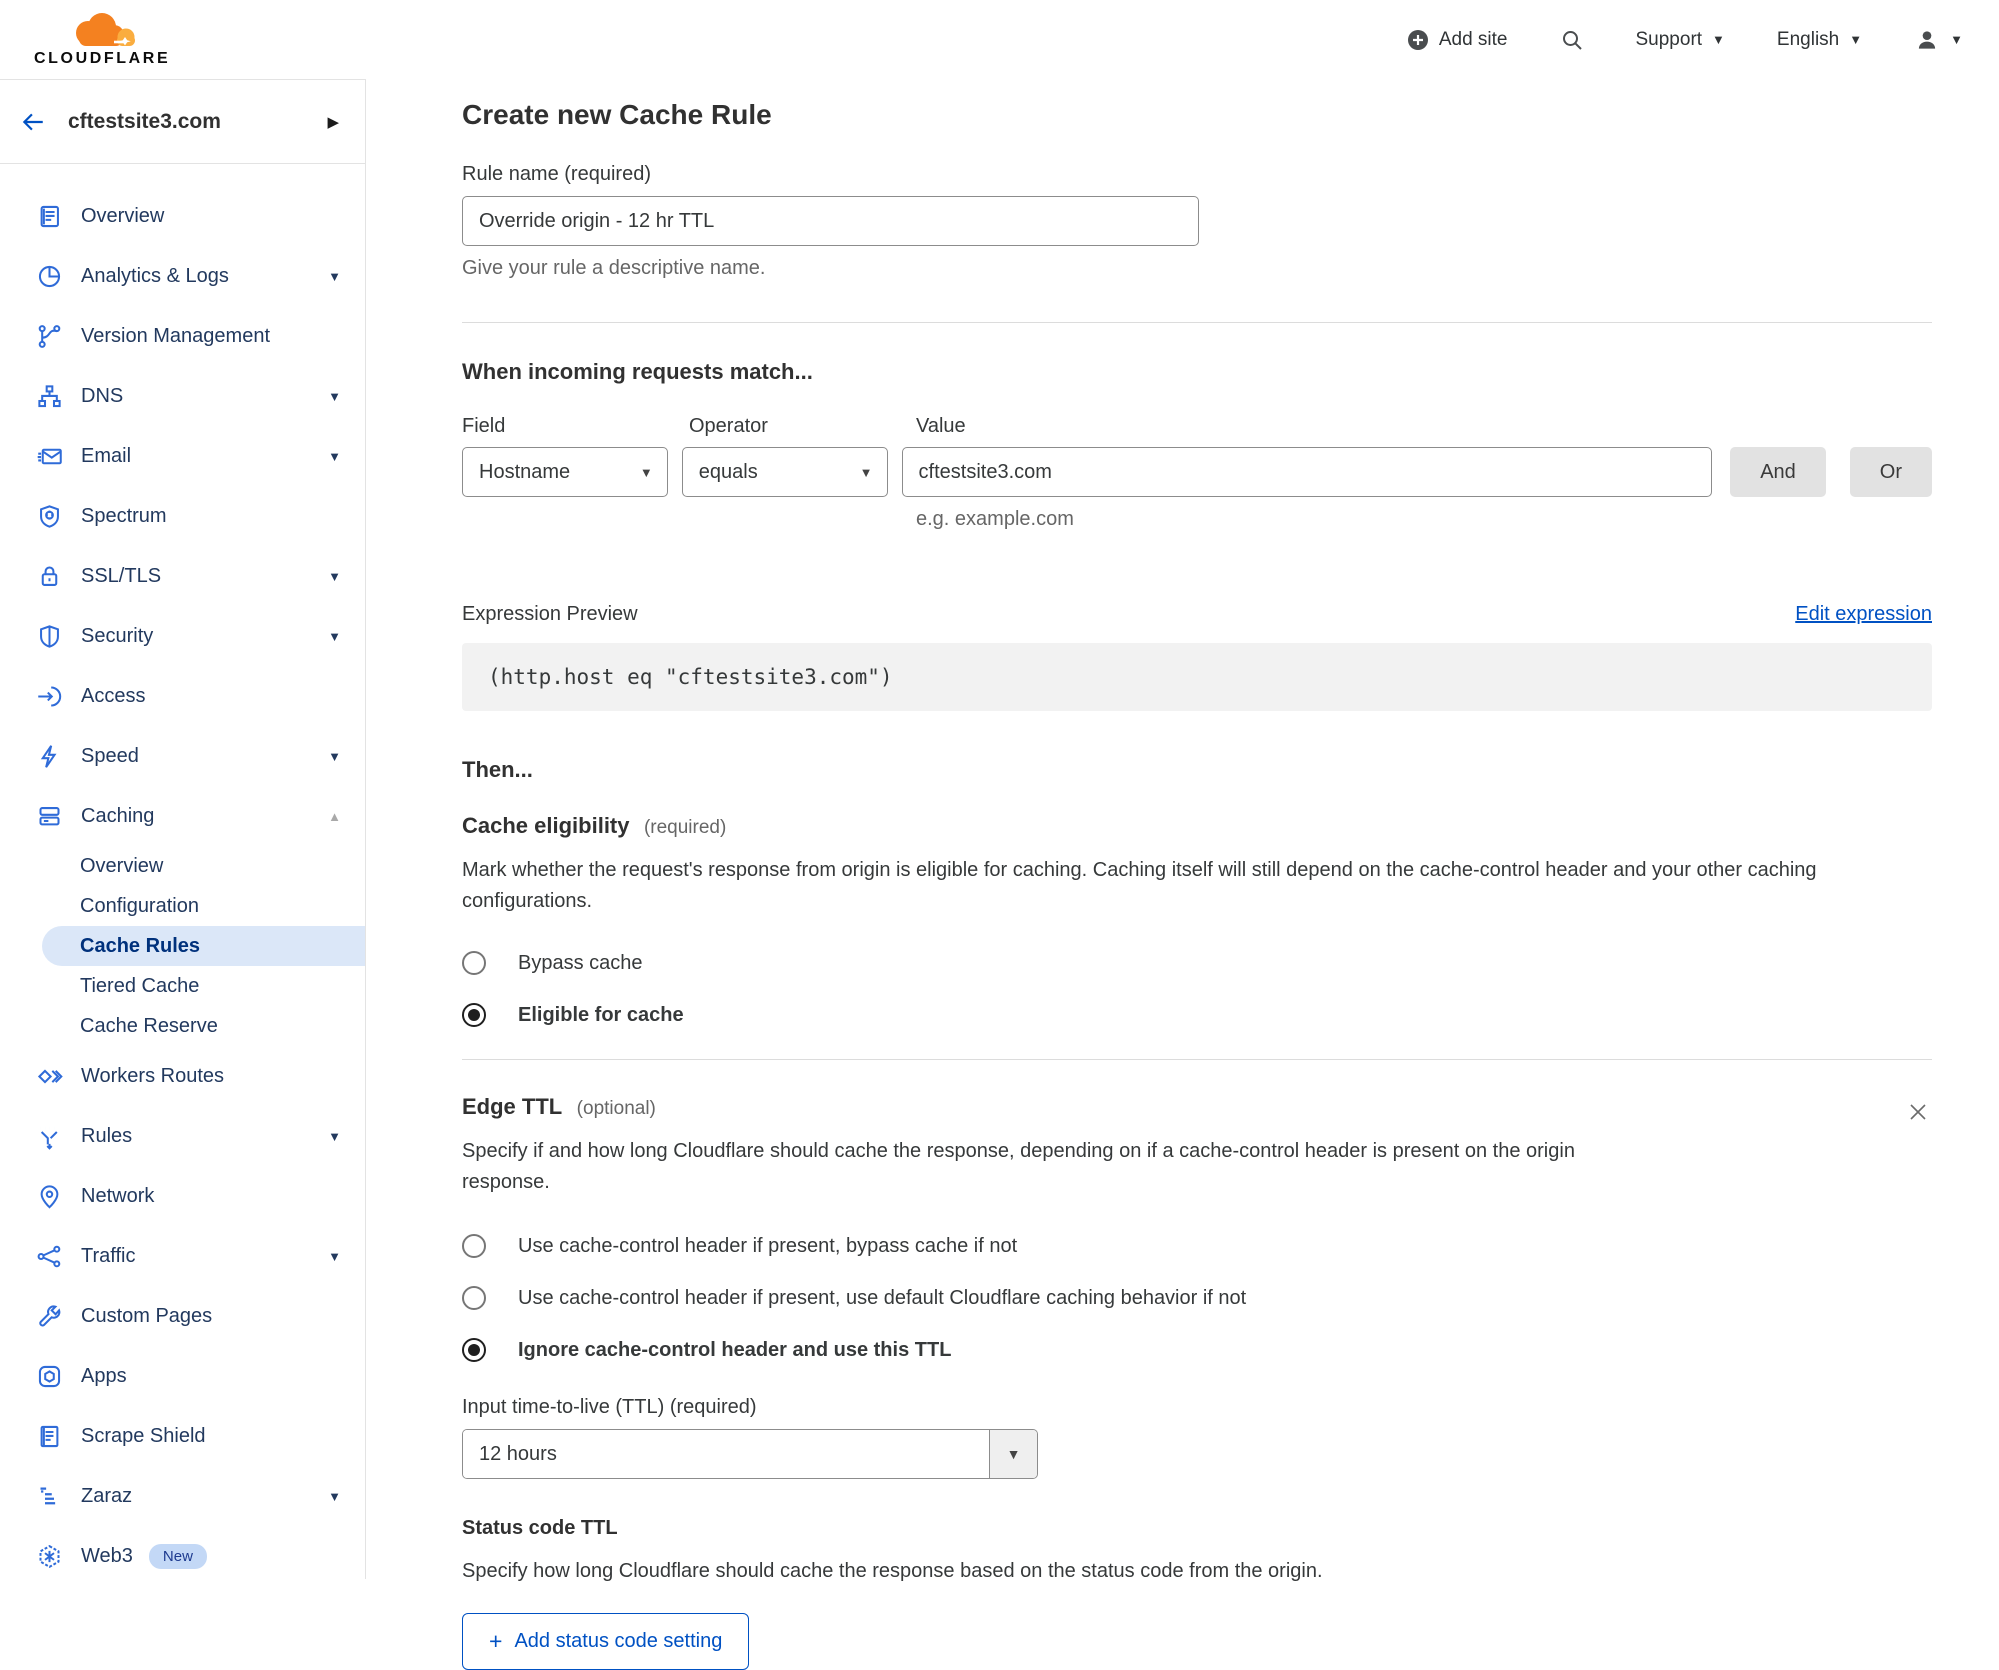  What do you see at coordinates (1457, 40) in the screenshot?
I see `add-site-button: Add site` at bounding box center [1457, 40].